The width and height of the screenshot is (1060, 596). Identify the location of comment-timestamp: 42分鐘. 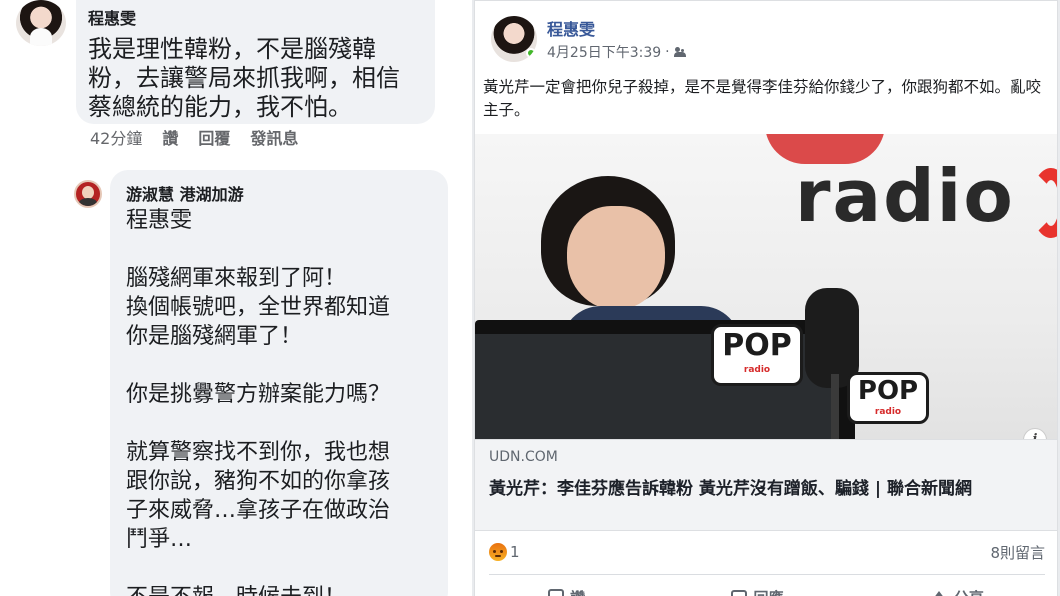
(116, 139).